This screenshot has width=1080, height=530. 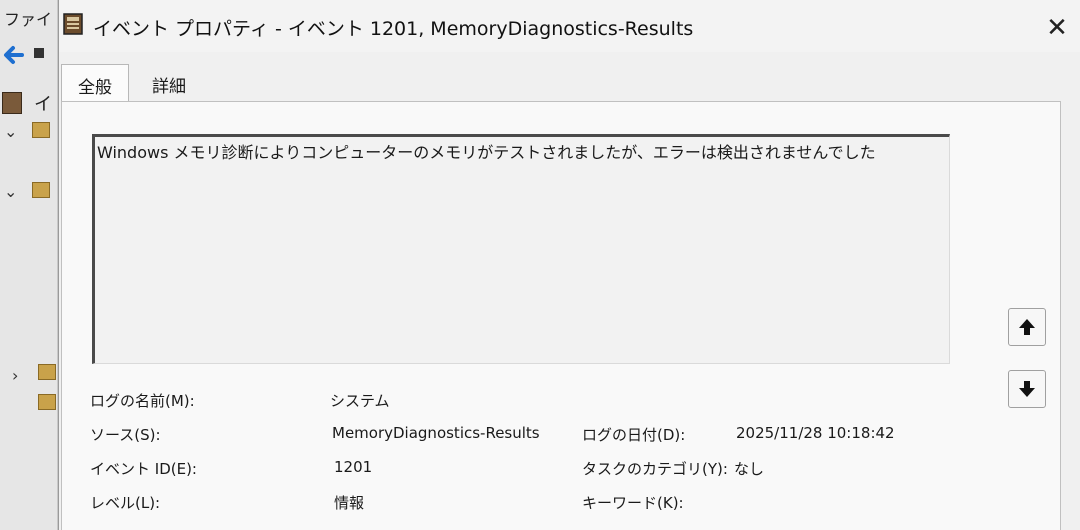 What do you see at coordinates (142, 401) in the screenshot?
I see `log-name-label: ログの名前(M):` at bounding box center [142, 401].